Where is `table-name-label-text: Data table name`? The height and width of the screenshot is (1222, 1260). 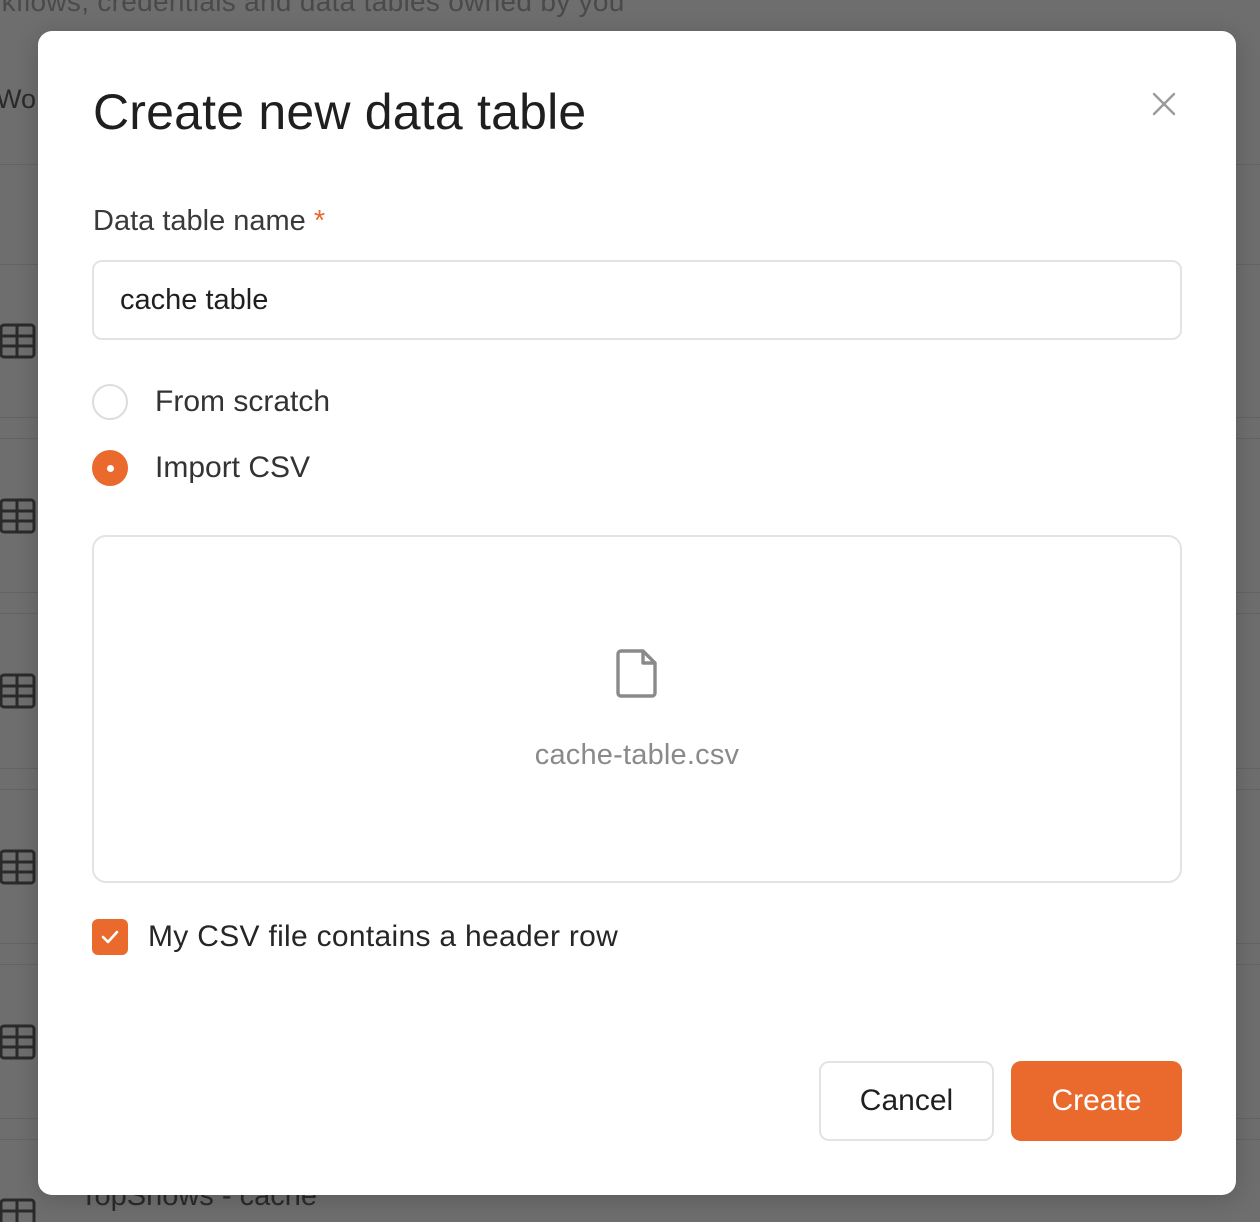
table-name-label-text: Data table name is located at coordinates (199, 221).